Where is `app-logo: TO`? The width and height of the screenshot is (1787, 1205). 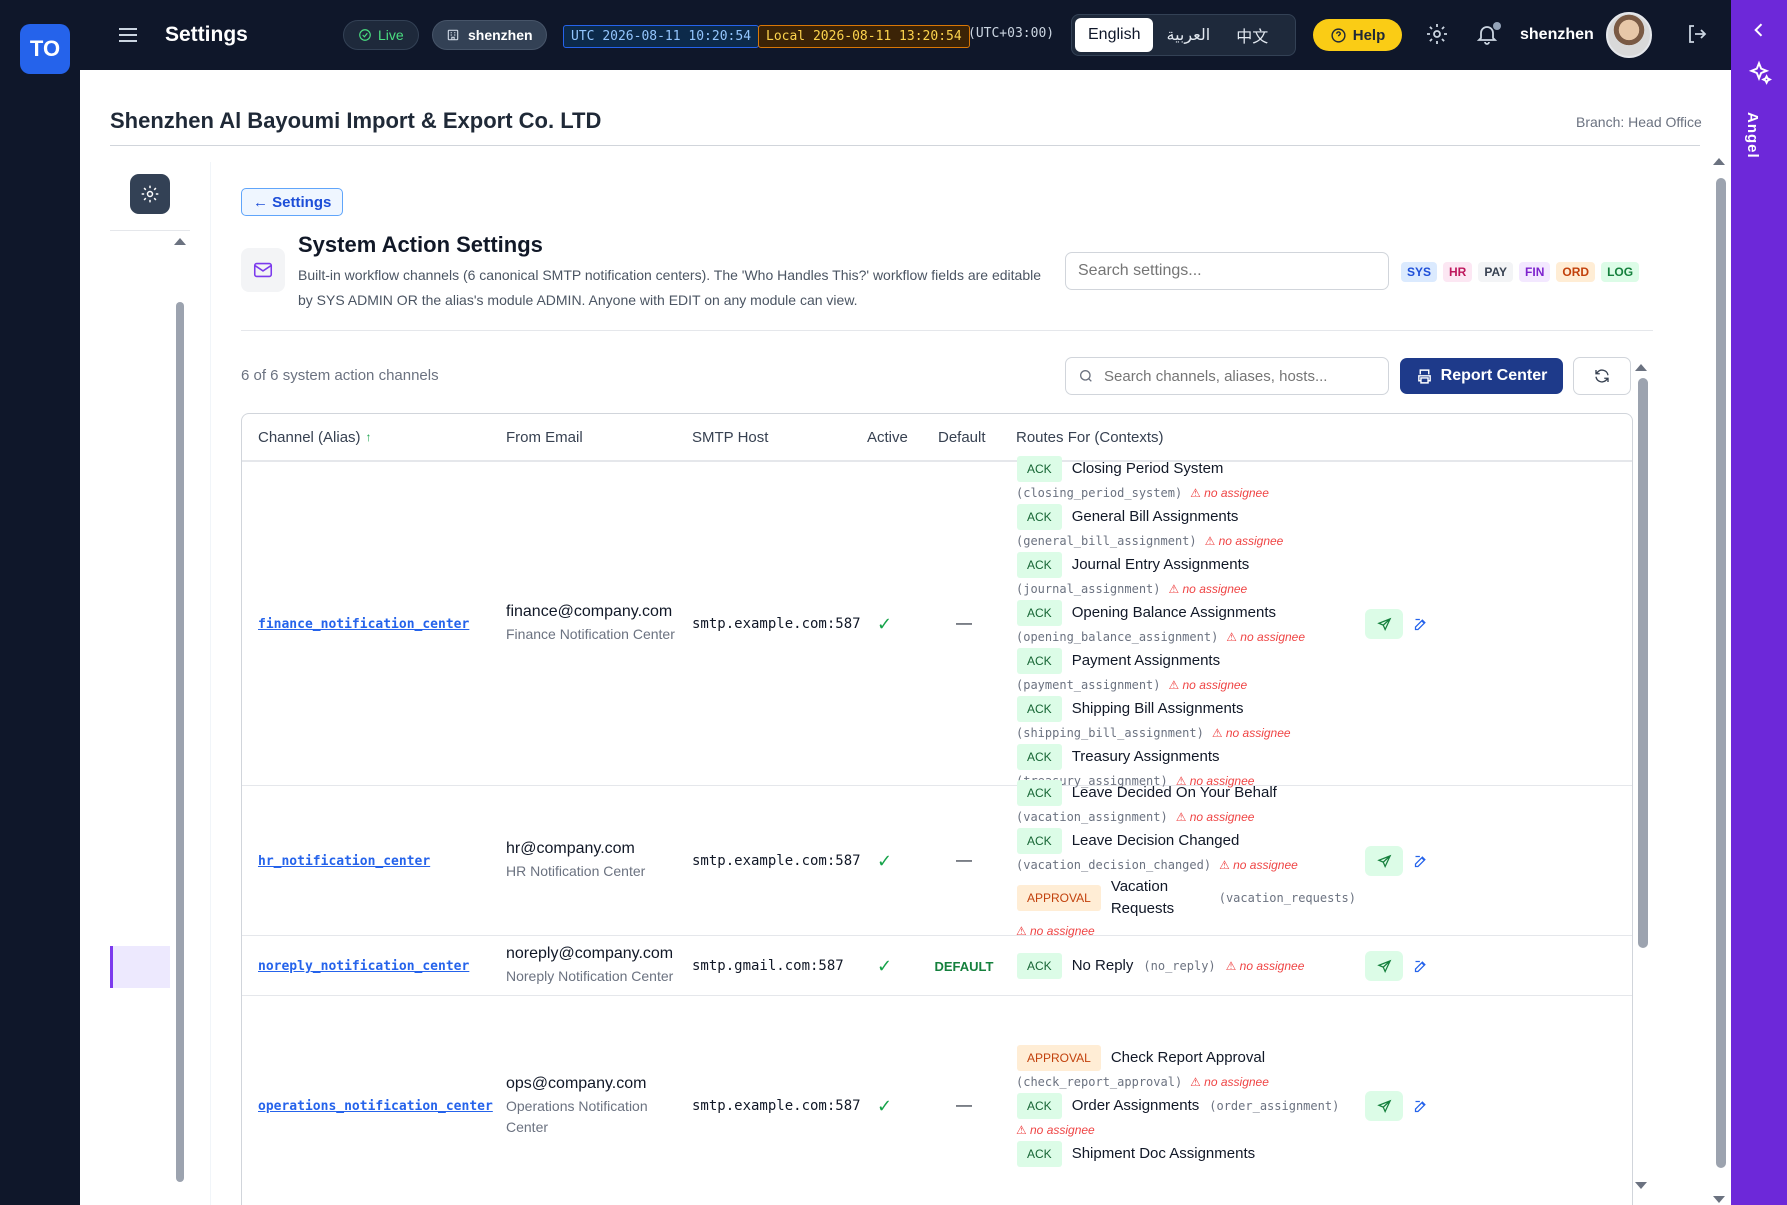 app-logo: TO is located at coordinates (45, 49).